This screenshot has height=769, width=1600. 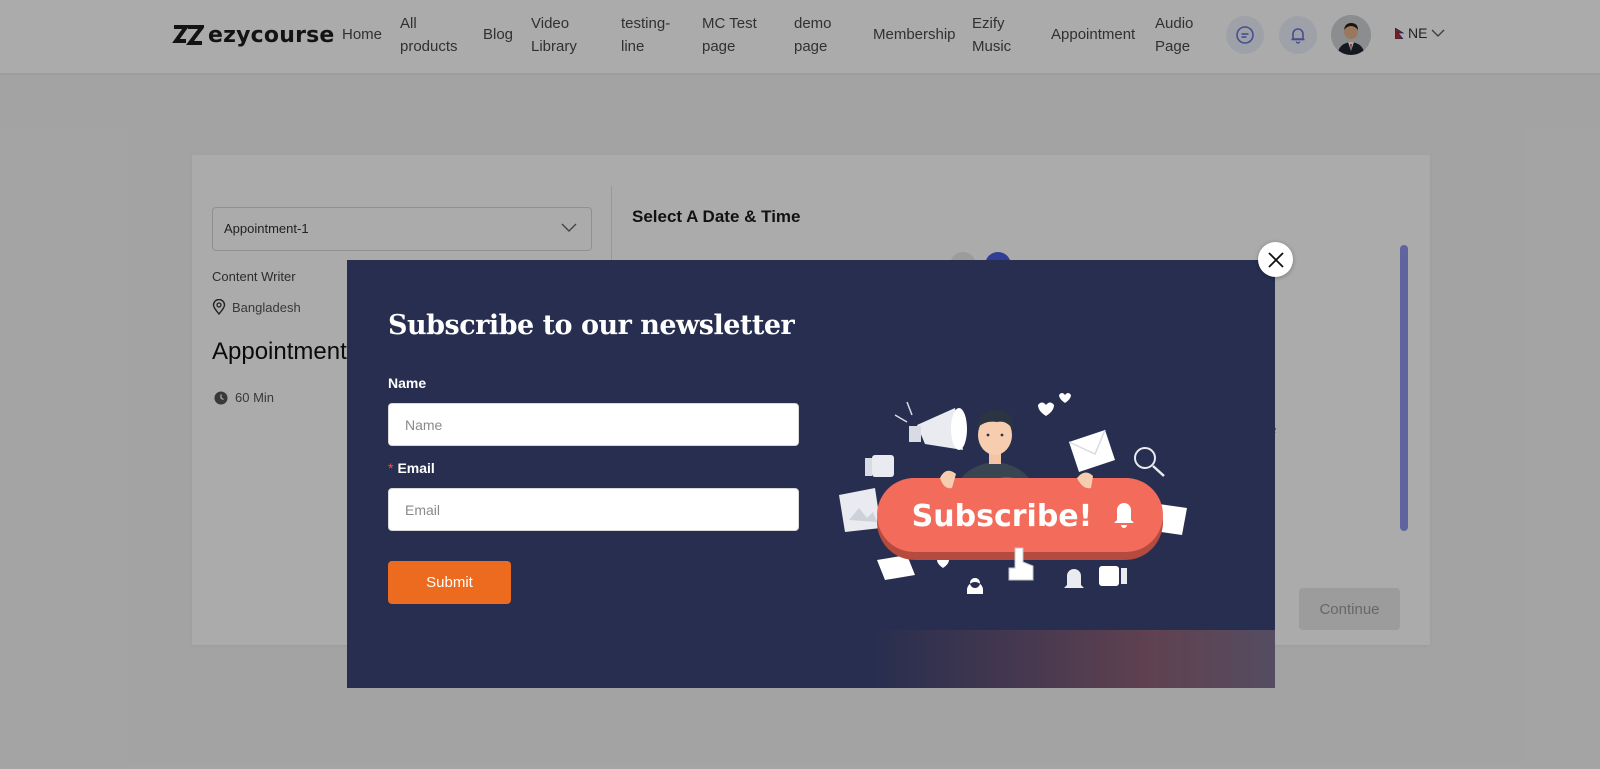 I want to click on user-icon, so click(x=975, y=586).